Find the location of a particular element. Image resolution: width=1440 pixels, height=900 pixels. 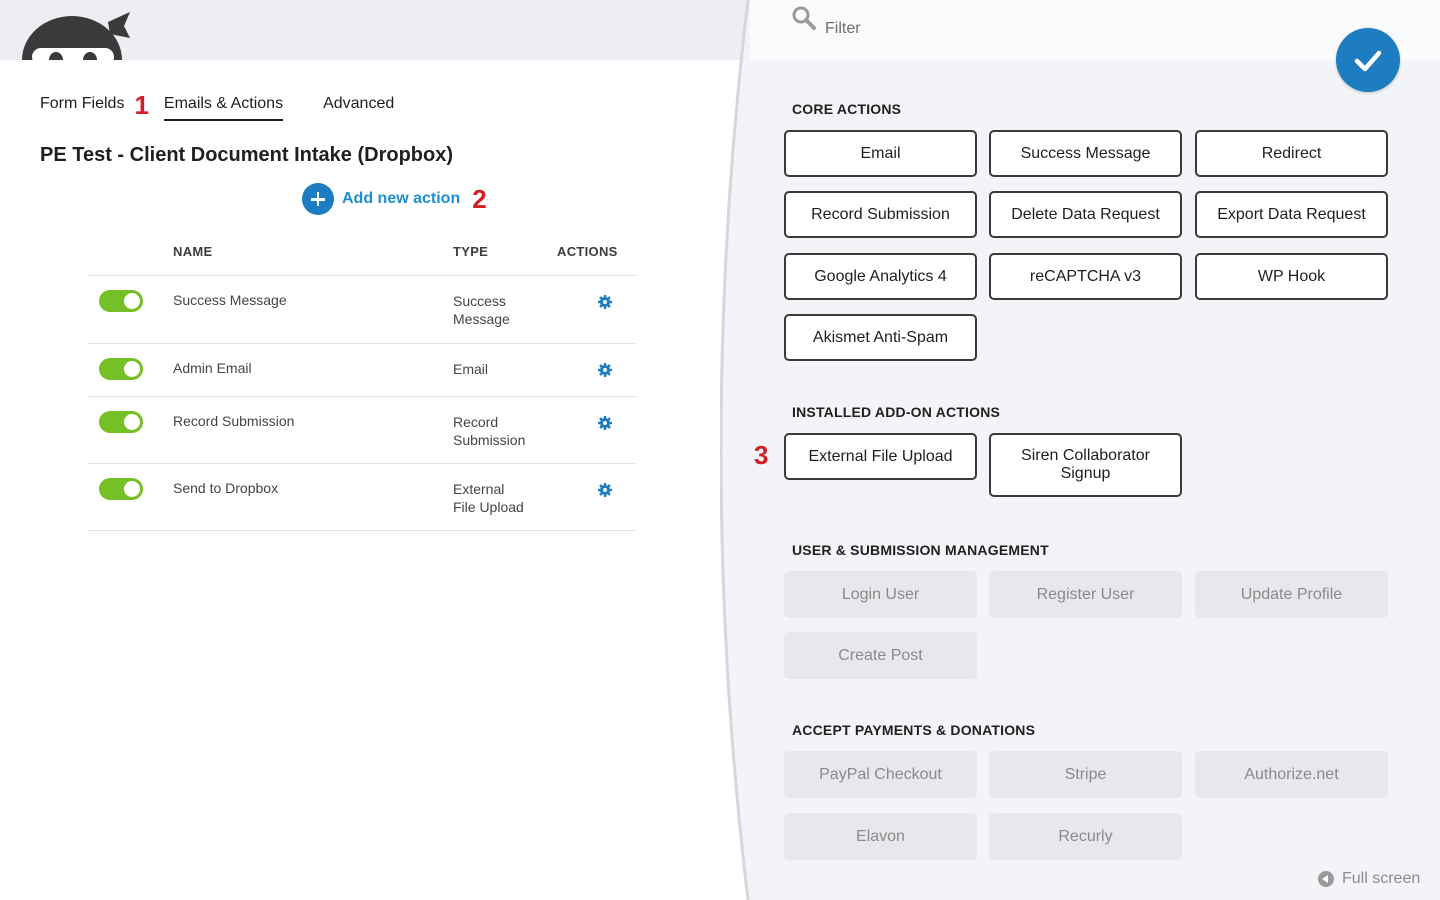

action-wp-hook: WP Hook is located at coordinates (1291, 276).